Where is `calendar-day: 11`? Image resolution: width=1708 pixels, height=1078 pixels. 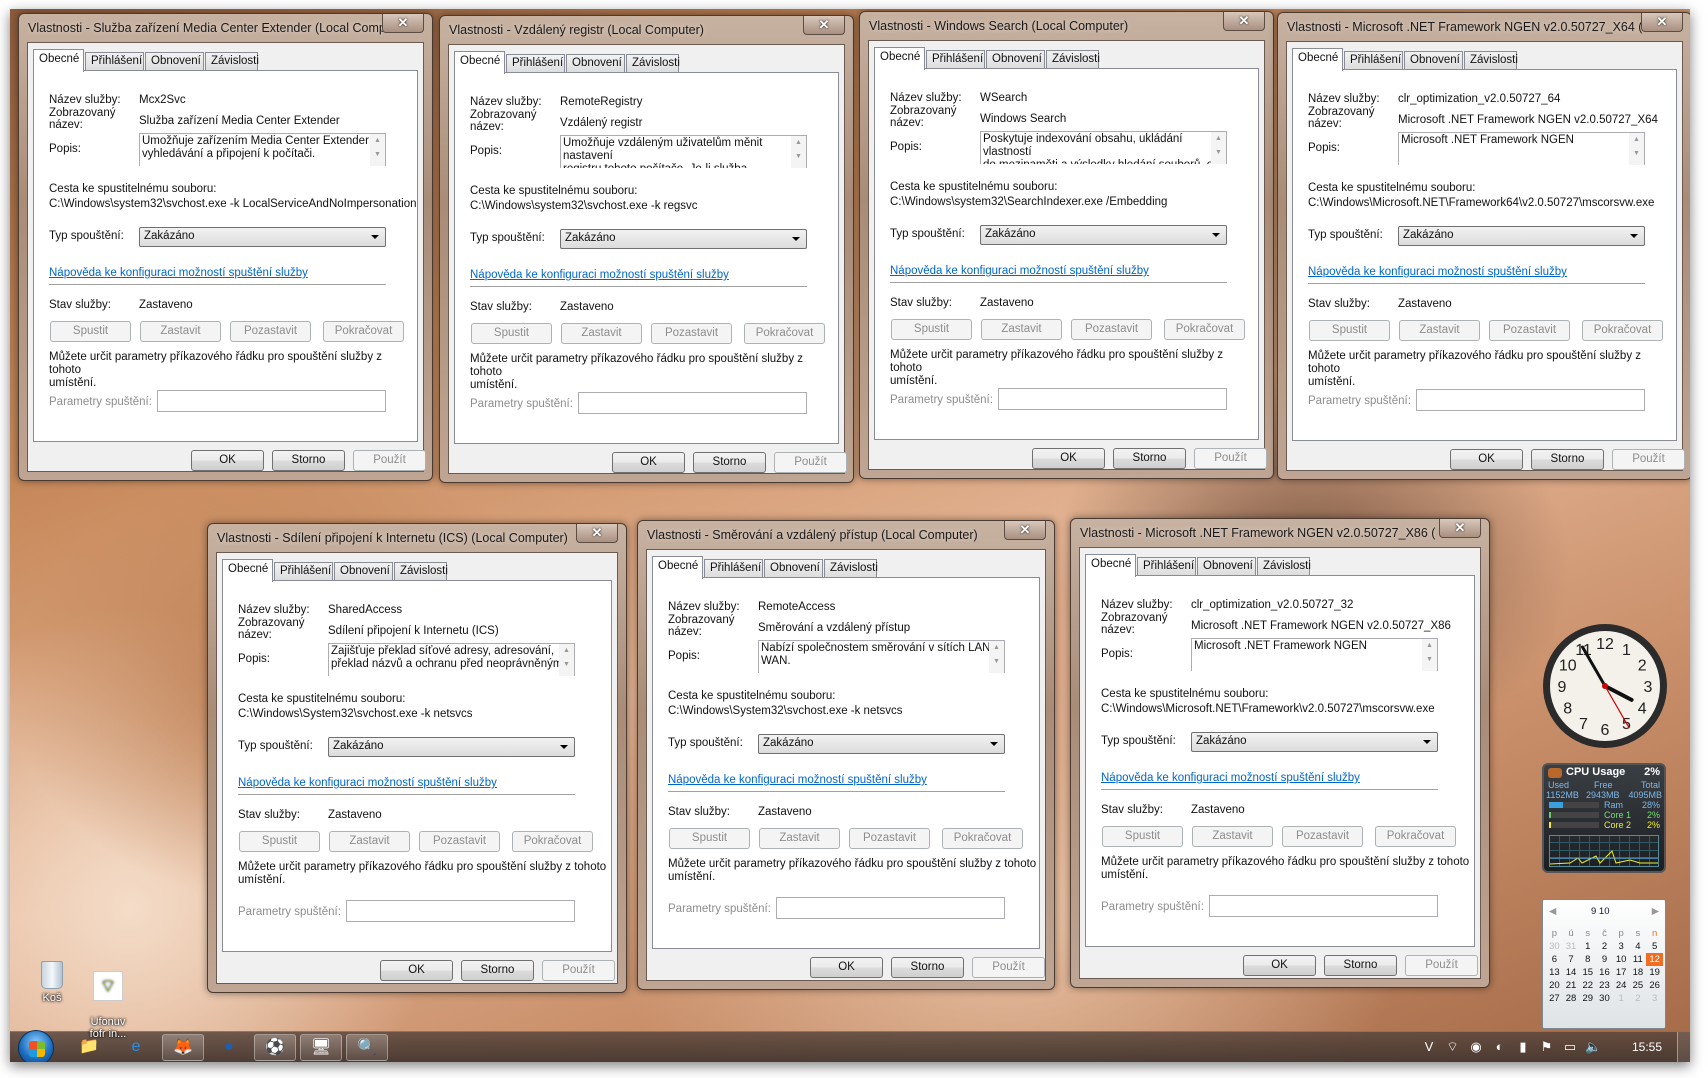 calendar-day: 11 is located at coordinates (1638, 959).